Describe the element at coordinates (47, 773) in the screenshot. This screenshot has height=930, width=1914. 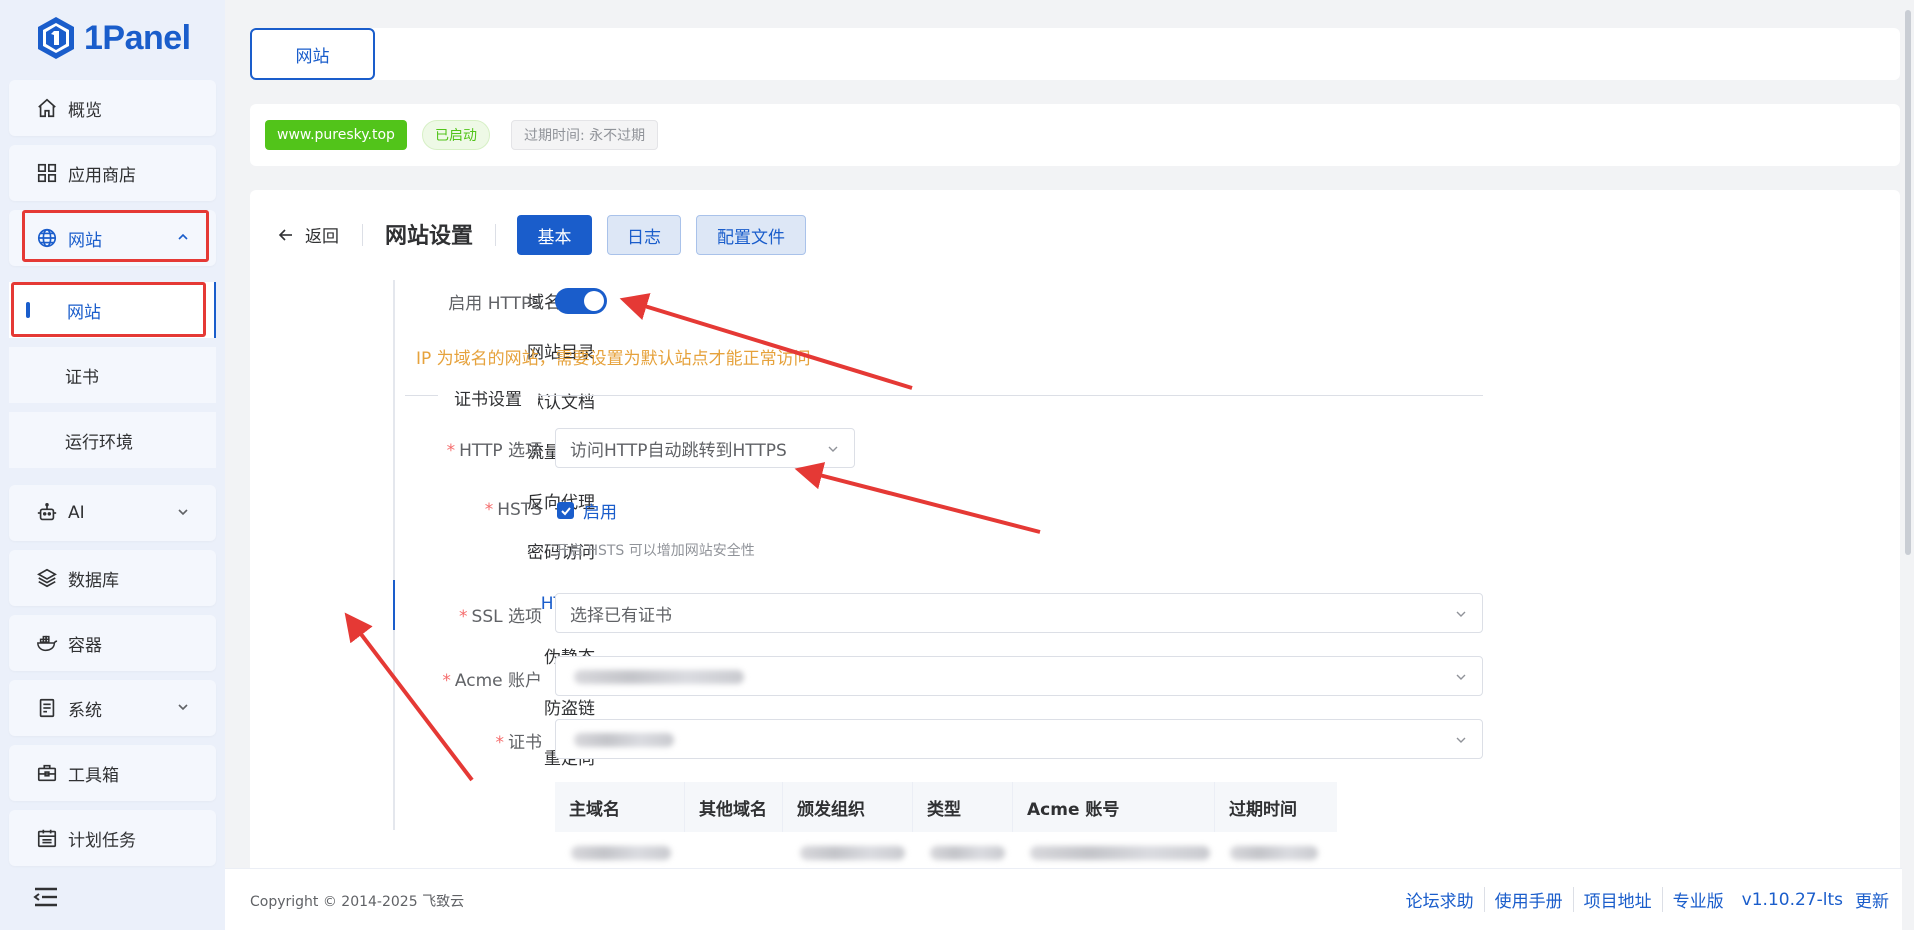
I see `toolbox-icon` at that location.